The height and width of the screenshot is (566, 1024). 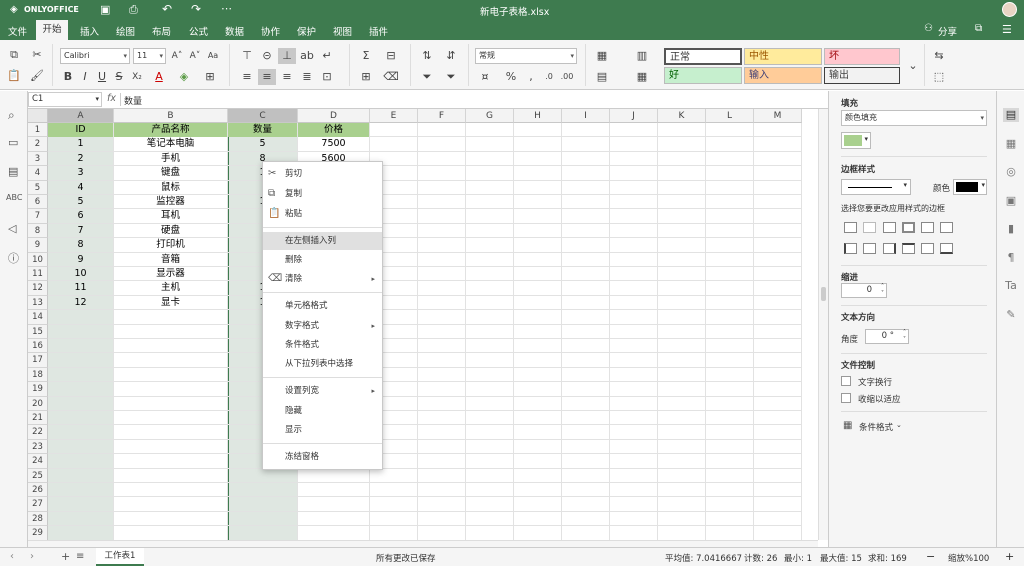 What do you see at coordinates (80, 274) in the screenshot?
I see `table-cell: 10` at bounding box center [80, 274].